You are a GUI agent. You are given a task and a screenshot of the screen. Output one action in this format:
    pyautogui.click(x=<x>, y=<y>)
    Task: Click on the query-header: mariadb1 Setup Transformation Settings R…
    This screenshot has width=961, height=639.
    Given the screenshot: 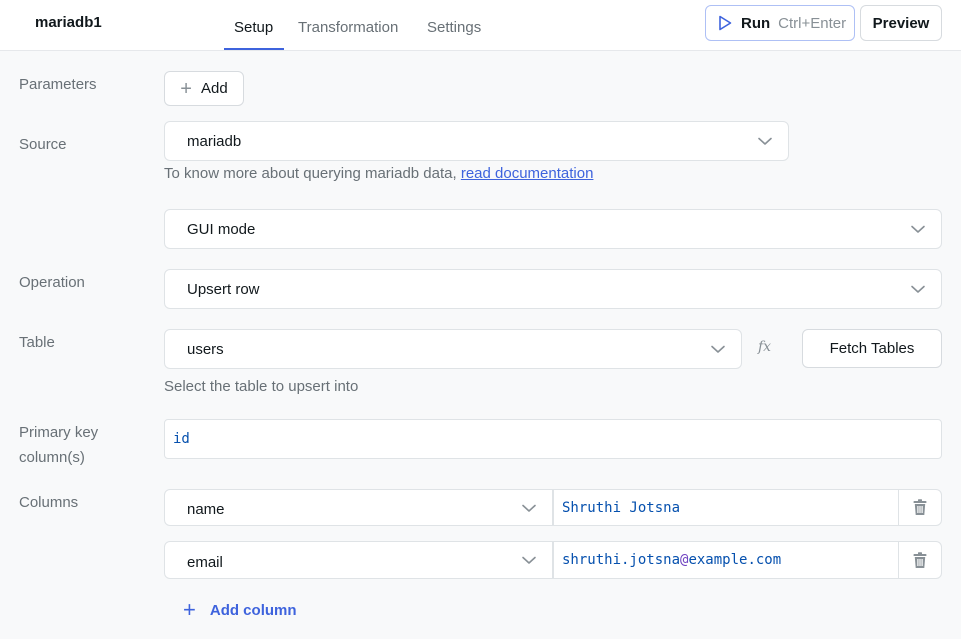 What is the action you would take?
    pyautogui.click(x=480, y=25)
    